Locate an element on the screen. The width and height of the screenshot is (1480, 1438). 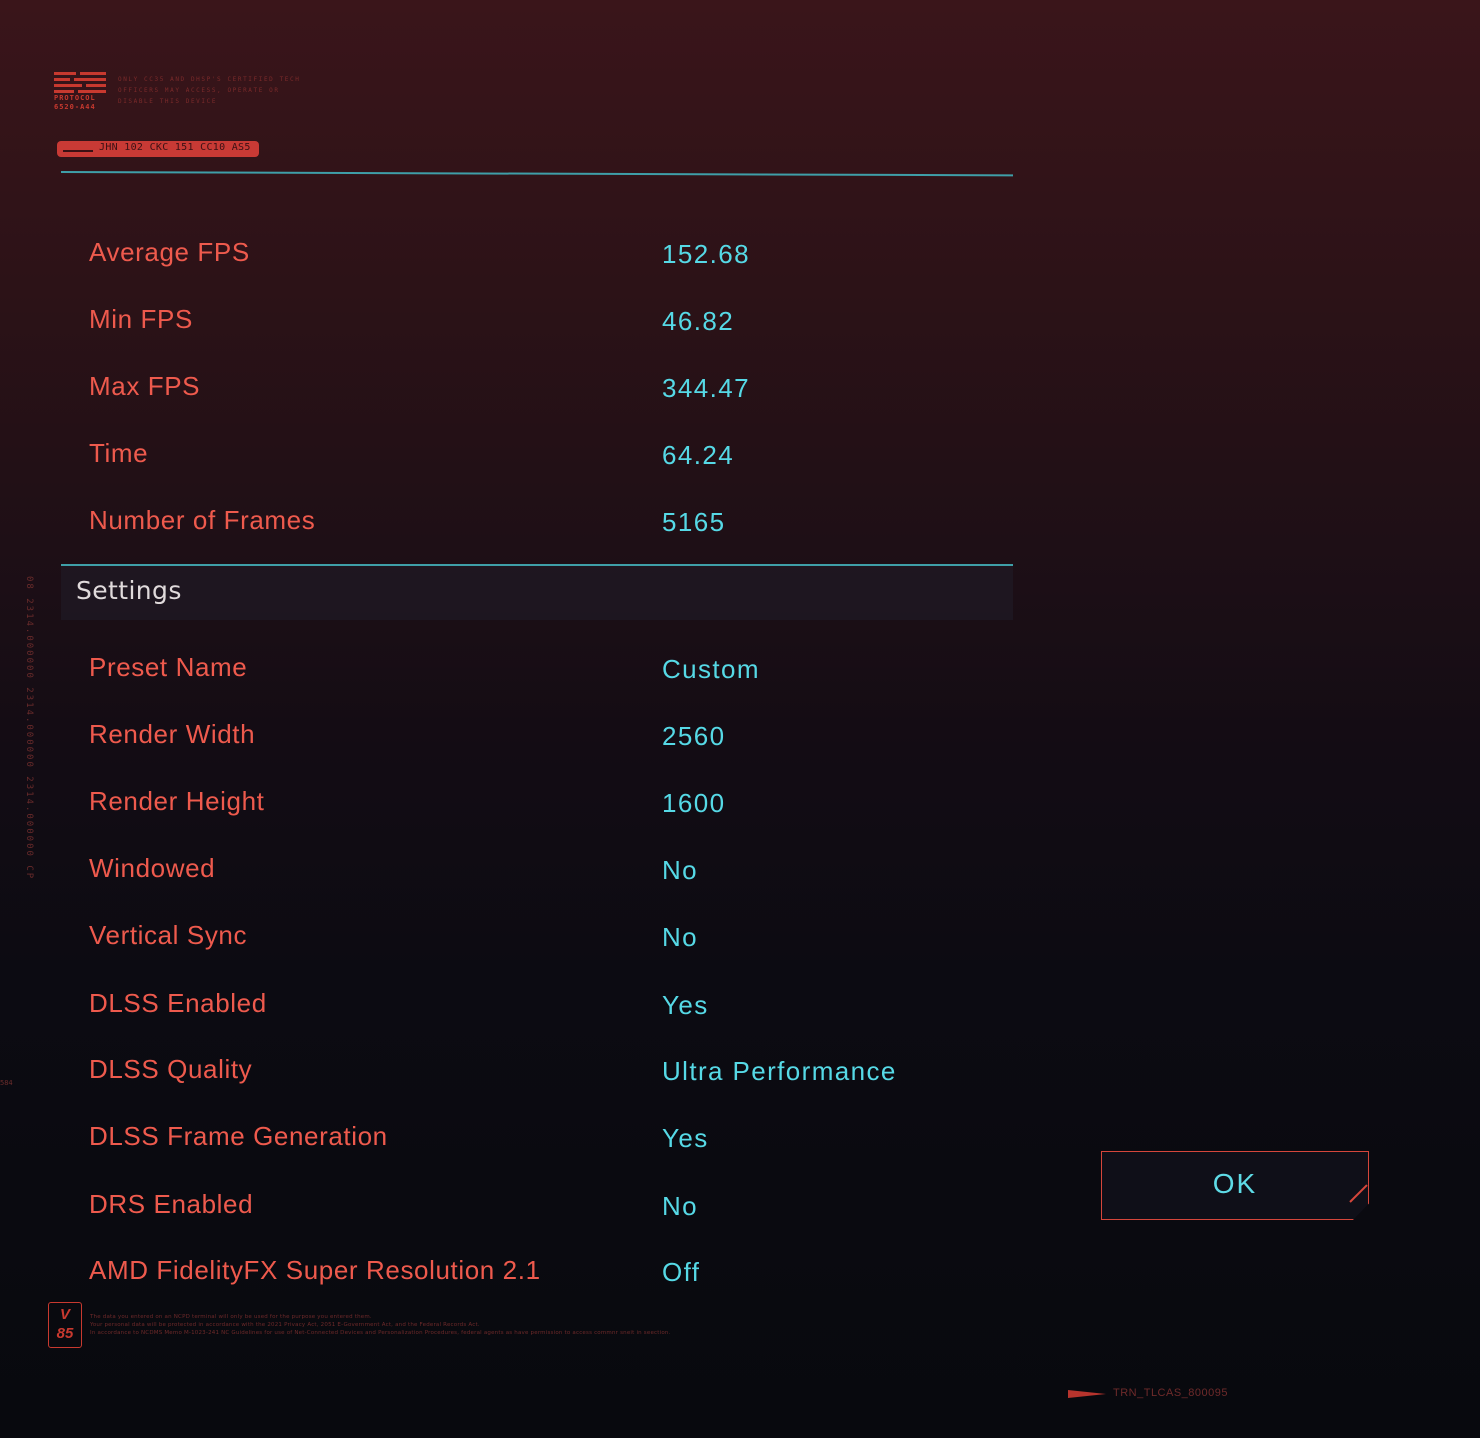
result-value: 64.24 is located at coordinates (698, 455).